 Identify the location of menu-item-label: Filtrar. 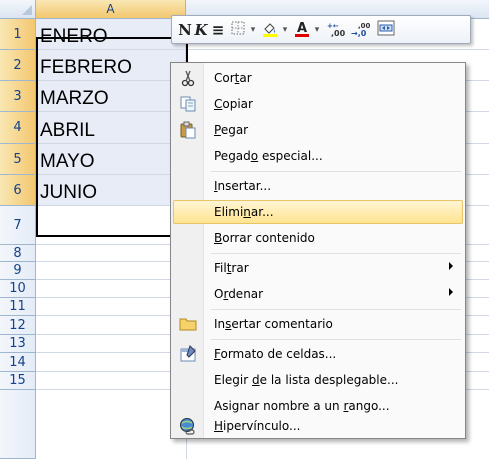
(231, 268).